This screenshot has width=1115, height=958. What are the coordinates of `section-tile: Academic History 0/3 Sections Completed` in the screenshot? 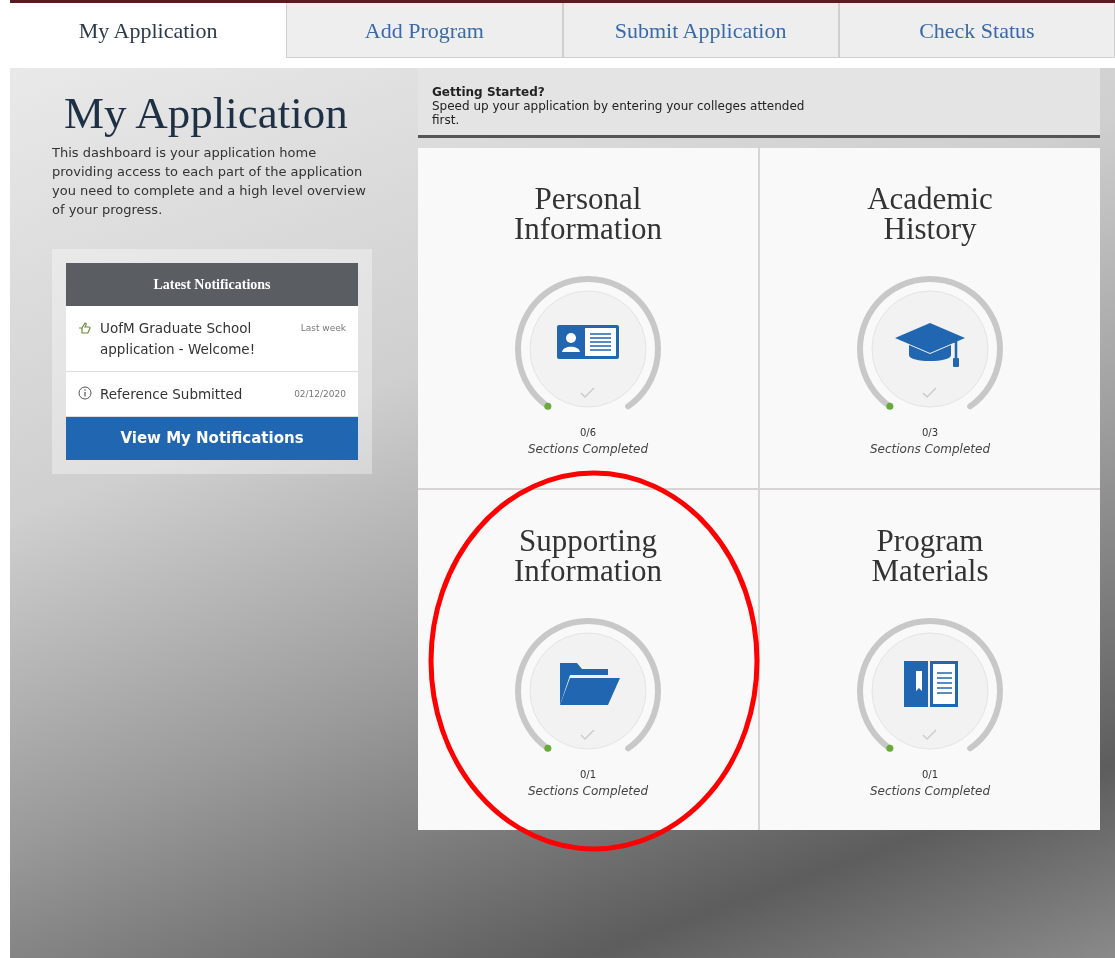 It's located at (930, 318).